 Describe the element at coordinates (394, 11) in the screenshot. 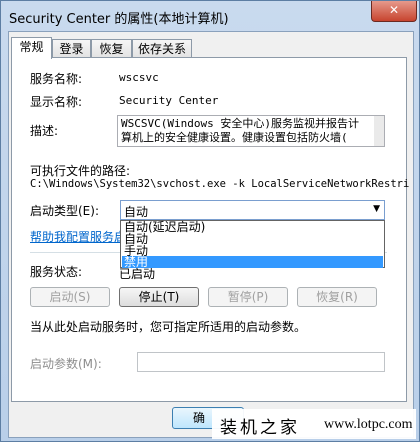

I see `close-button: ✕` at that location.